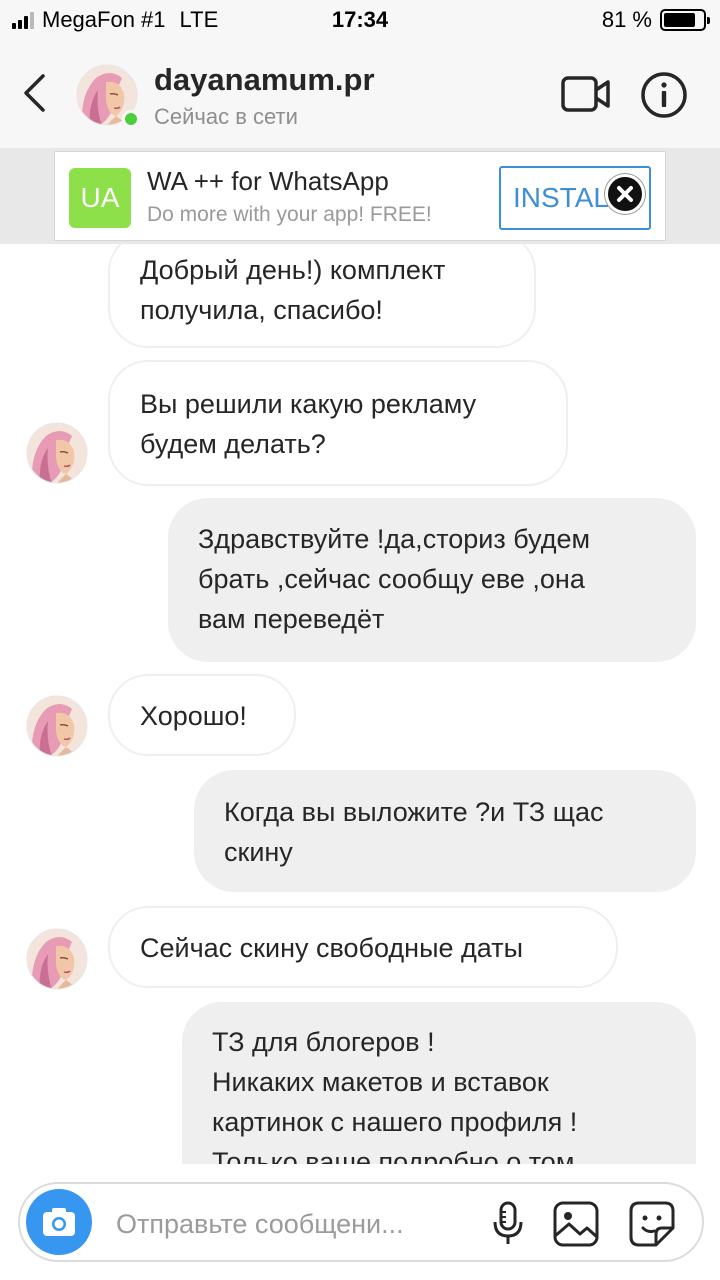  What do you see at coordinates (586, 94) in the screenshot?
I see `video-camera-icon` at bounding box center [586, 94].